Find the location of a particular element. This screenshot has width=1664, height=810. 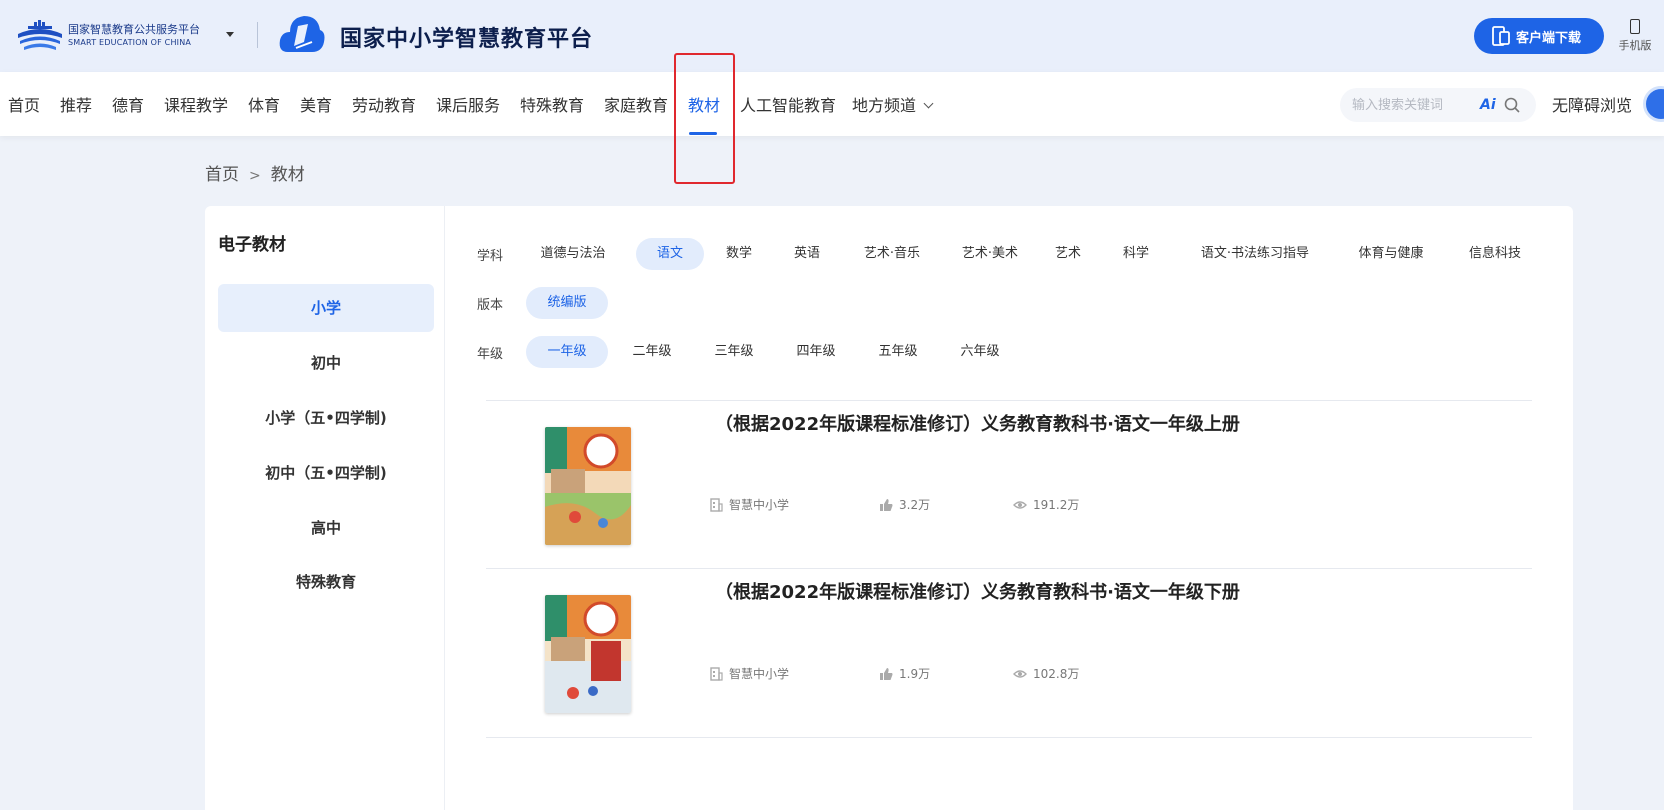

client-download-button: 客户端下载 is located at coordinates (1539, 36).